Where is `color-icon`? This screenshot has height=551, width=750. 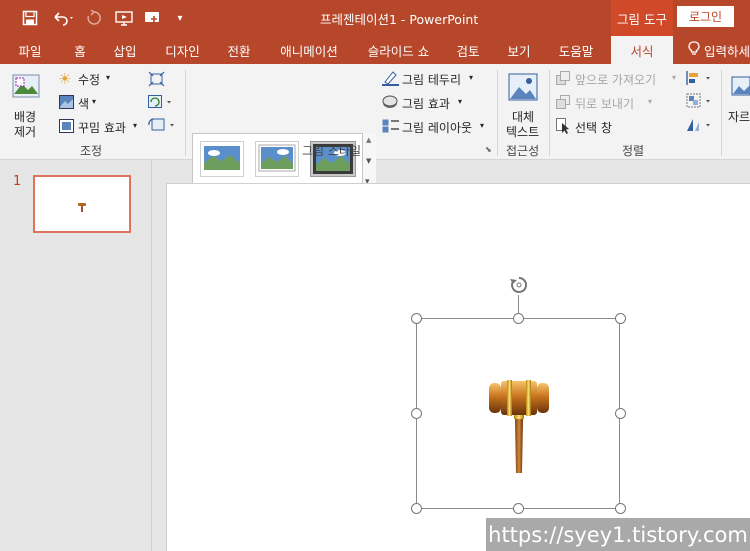 color-icon is located at coordinates (66, 102).